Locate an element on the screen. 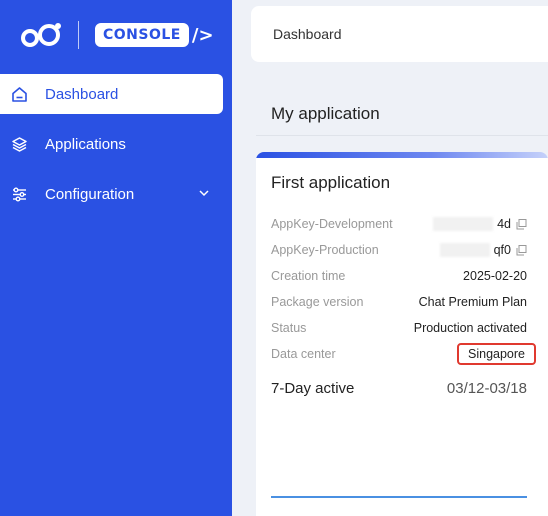 The width and height of the screenshot is (548, 516). info-value-wrapper: 4d is located at coordinates (480, 224).